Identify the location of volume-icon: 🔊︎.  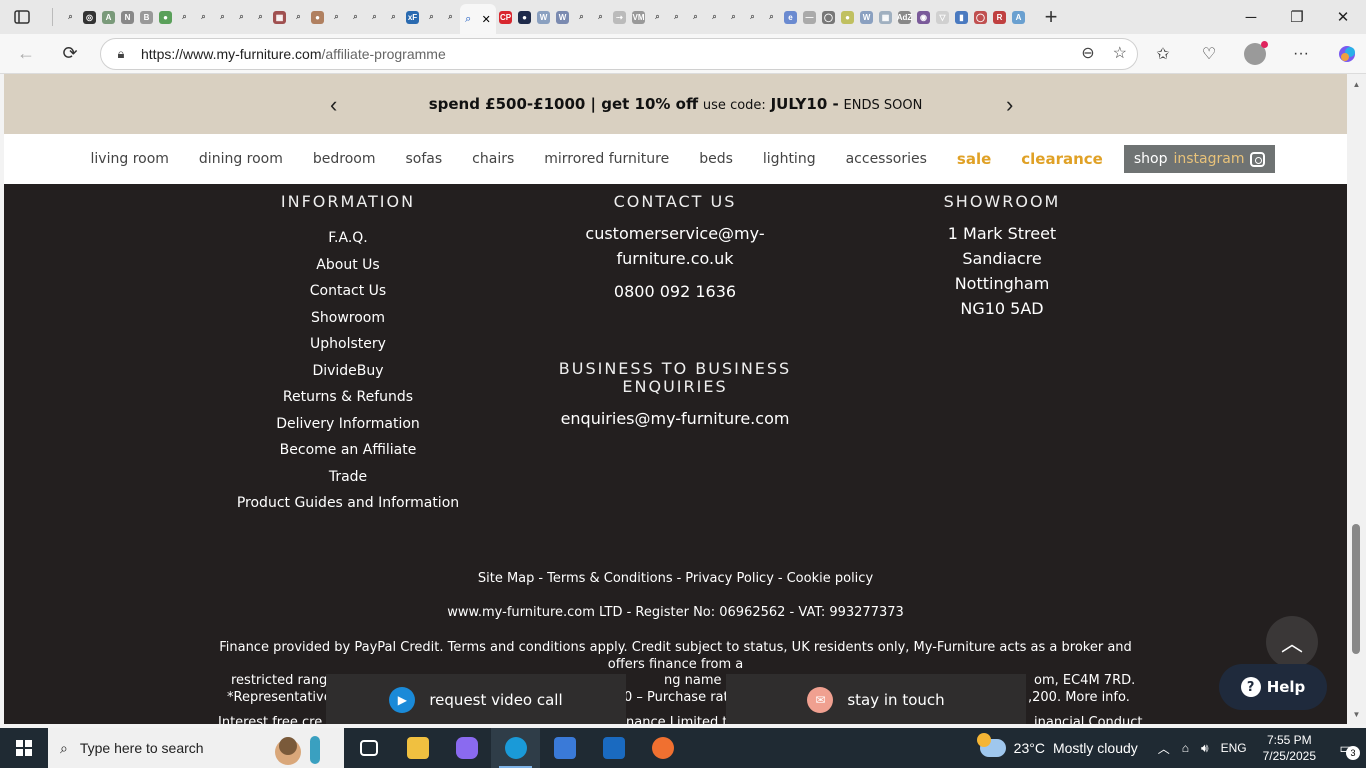
(1205, 748).